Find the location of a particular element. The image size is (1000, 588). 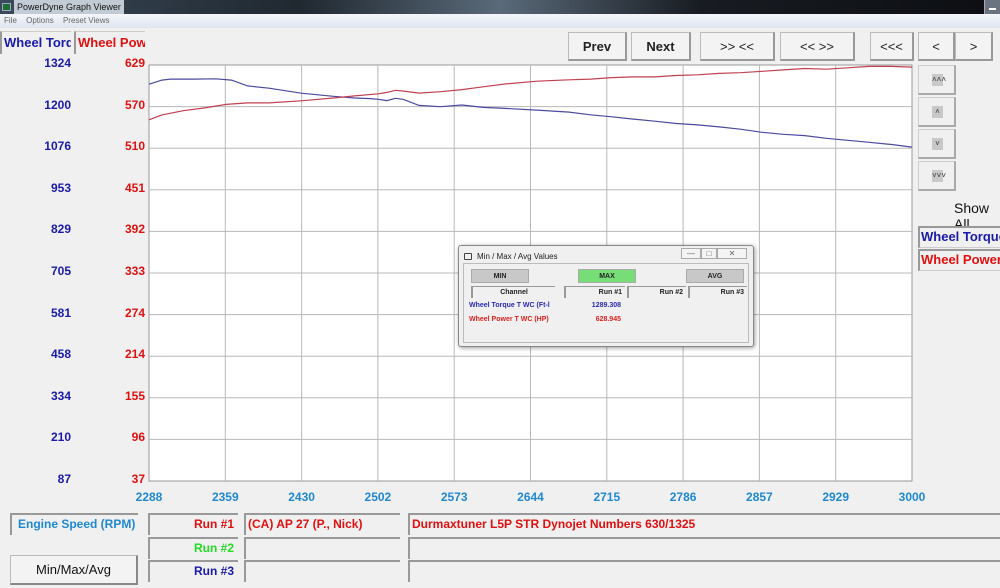

triple-chevron-up-icon: ˄˄˄ is located at coordinates (939, 80).